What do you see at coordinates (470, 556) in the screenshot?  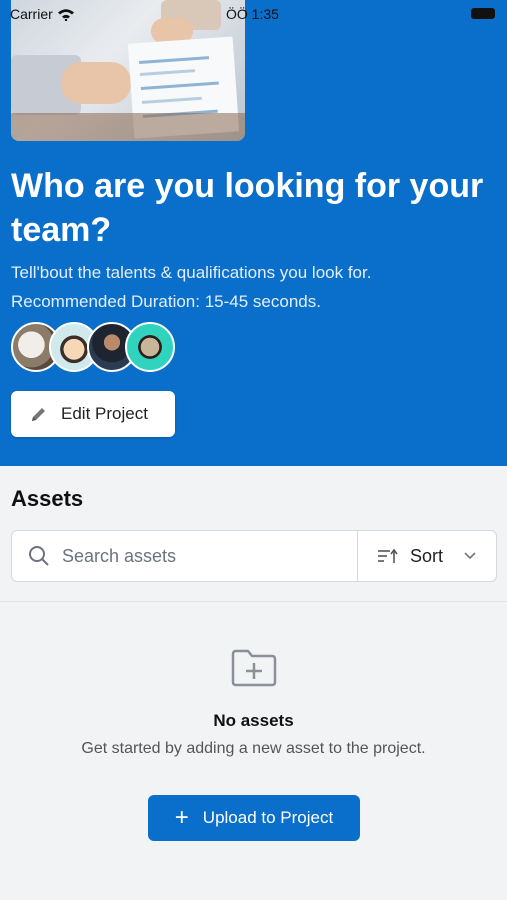 I see `chevron-down-icon` at bounding box center [470, 556].